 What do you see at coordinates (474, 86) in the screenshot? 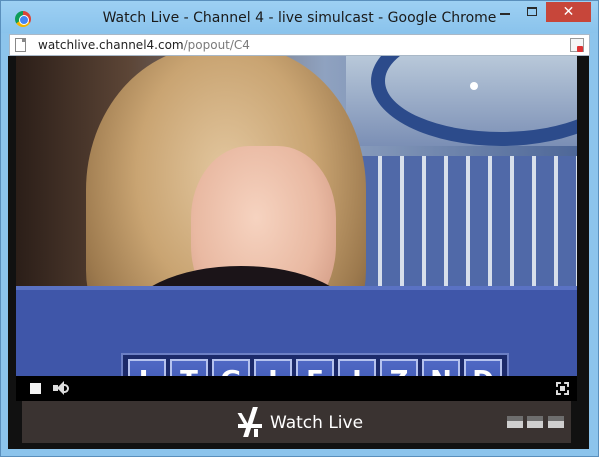
I see `studio-light` at bounding box center [474, 86].